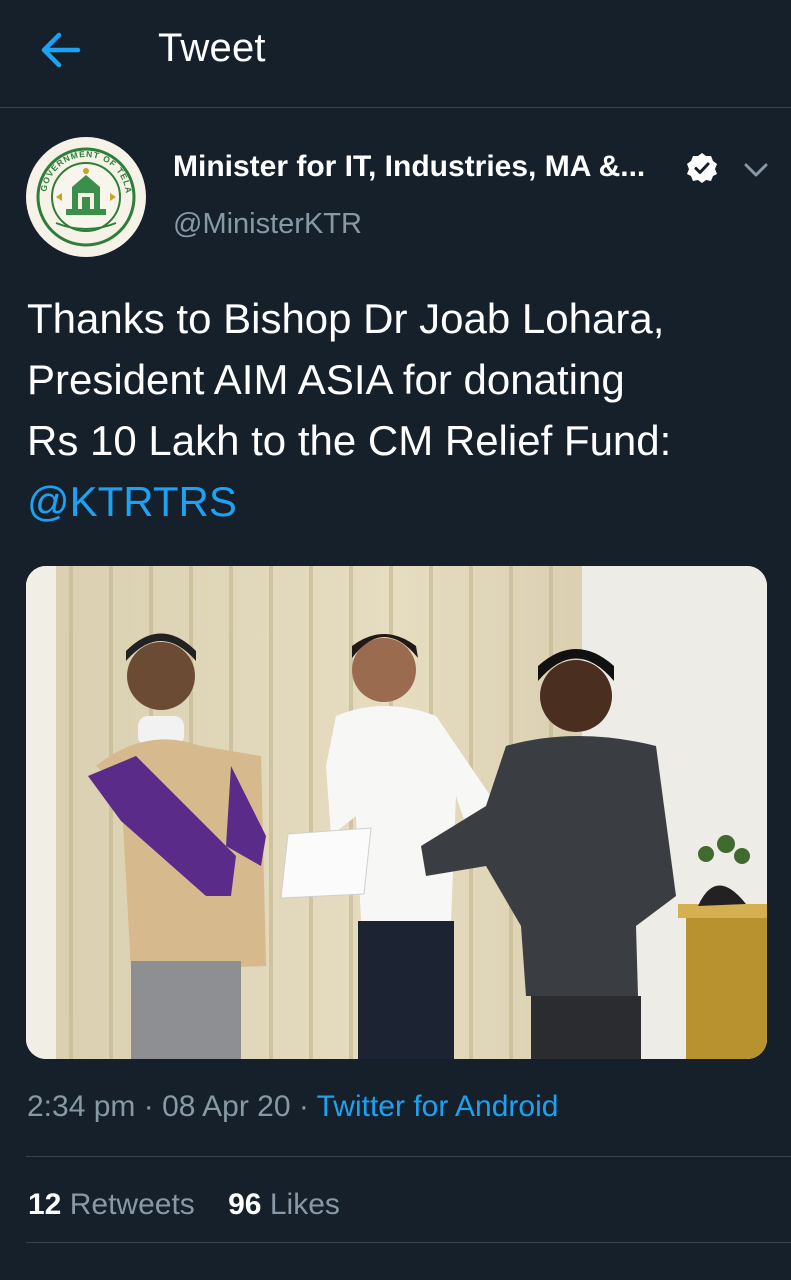 The width and height of the screenshot is (791, 1280). I want to click on avatar: GOVERNMENT OF TELANGANA, so click(86, 197).